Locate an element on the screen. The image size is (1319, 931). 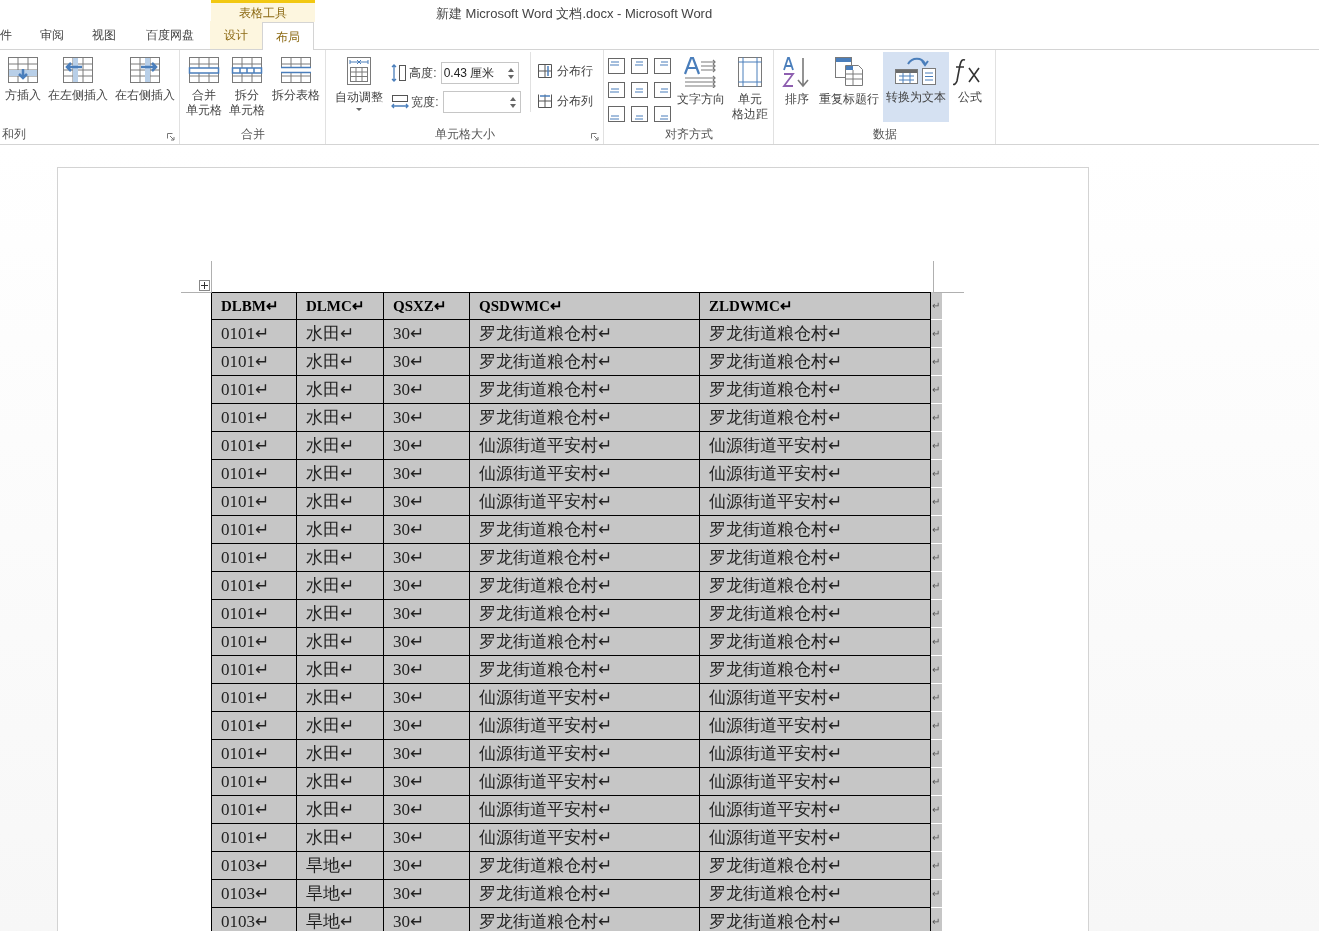
sort-icon is located at coordinates (797, 72).